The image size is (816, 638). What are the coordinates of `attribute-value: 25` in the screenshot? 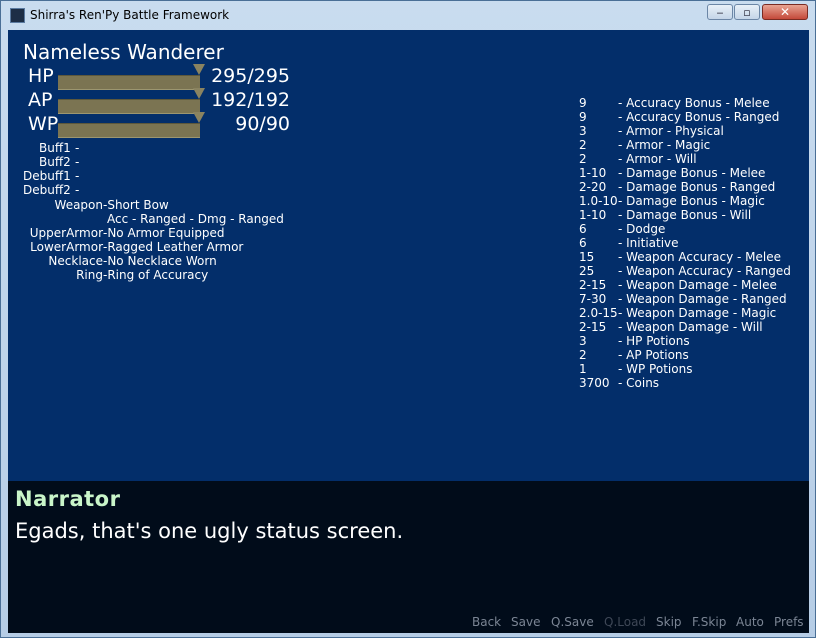 It's located at (587, 271).